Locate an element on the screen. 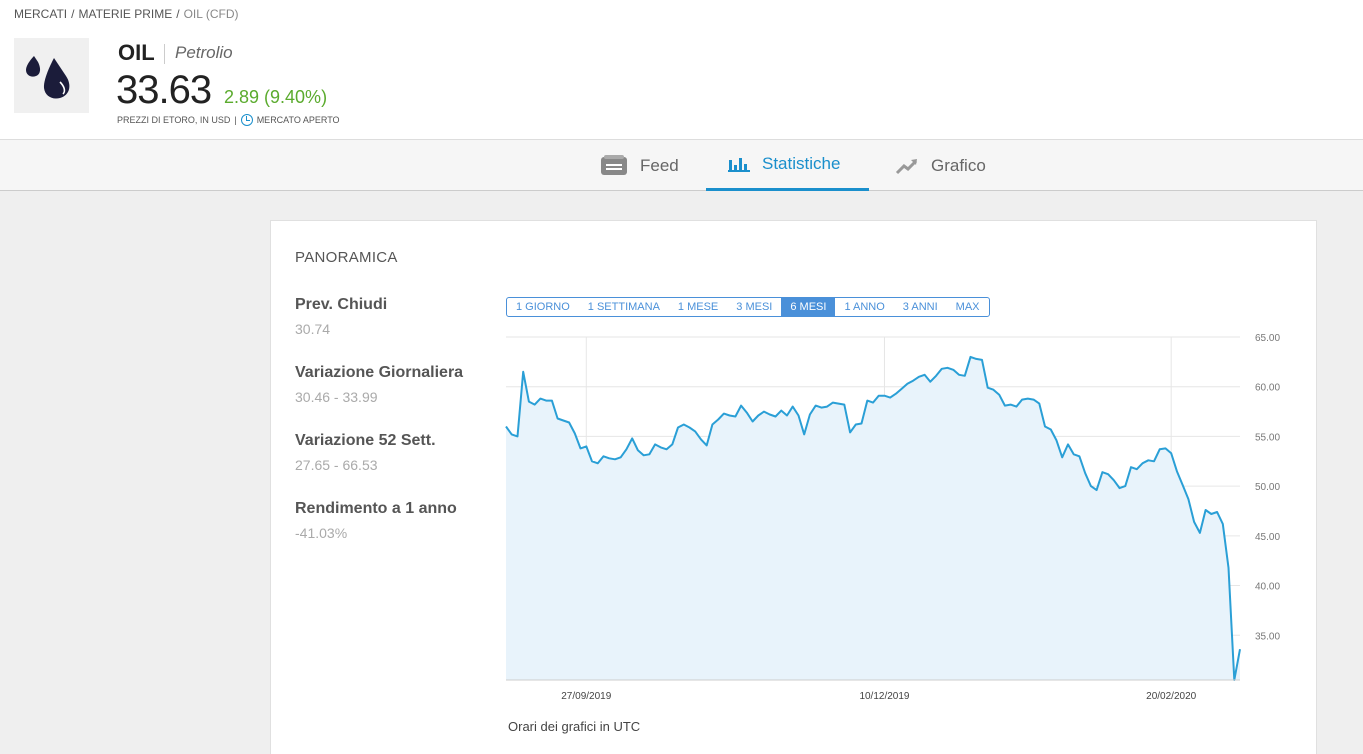 The width and height of the screenshot is (1363, 754). tab-bar: Feed Statistiche Grafico is located at coordinates (681, 165).